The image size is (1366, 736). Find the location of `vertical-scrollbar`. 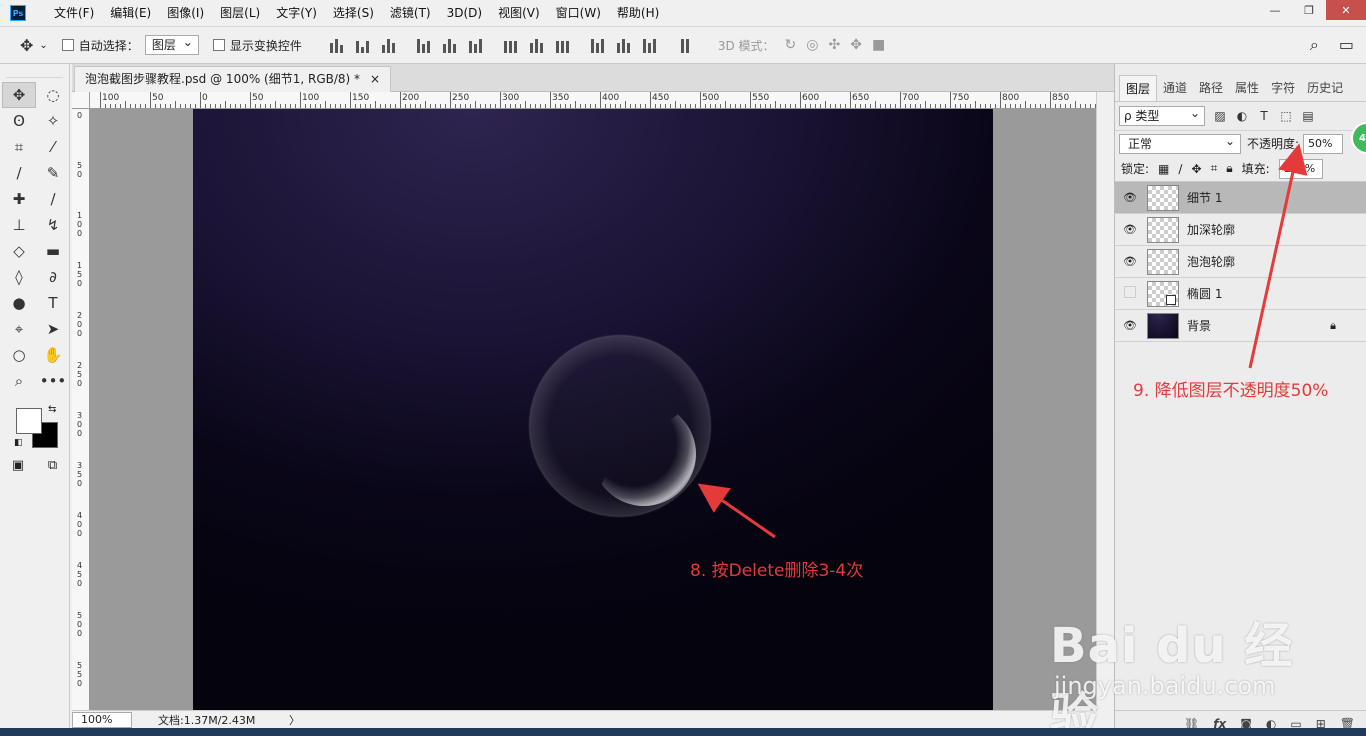

vertical-scrollbar is located at coordinates (1105, 401).